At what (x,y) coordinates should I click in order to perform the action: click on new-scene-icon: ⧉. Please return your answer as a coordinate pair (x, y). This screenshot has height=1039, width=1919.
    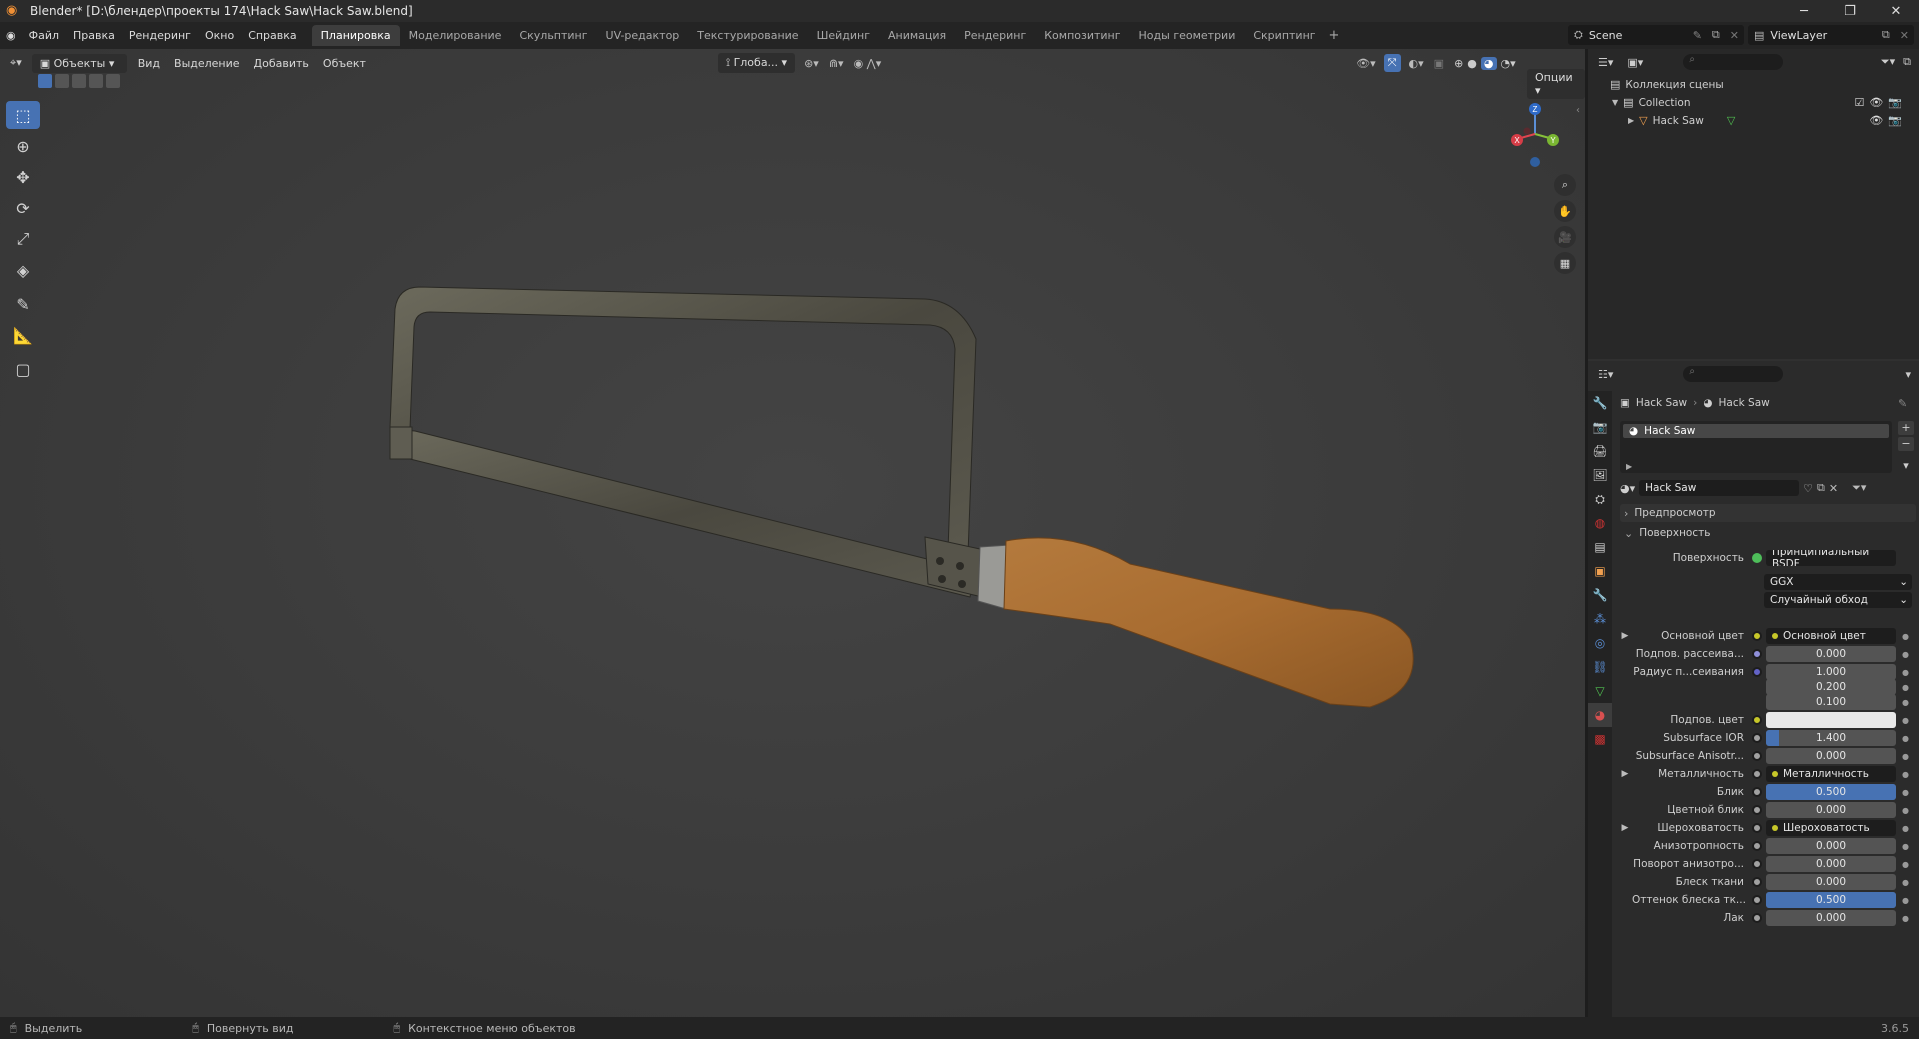
    Looking at the image, I should click on (1716, 35).